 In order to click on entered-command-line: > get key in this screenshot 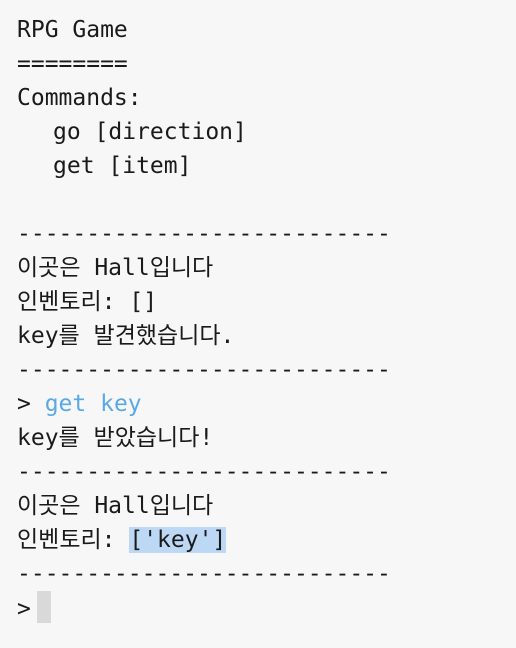, I will do `click(266, 404)`.